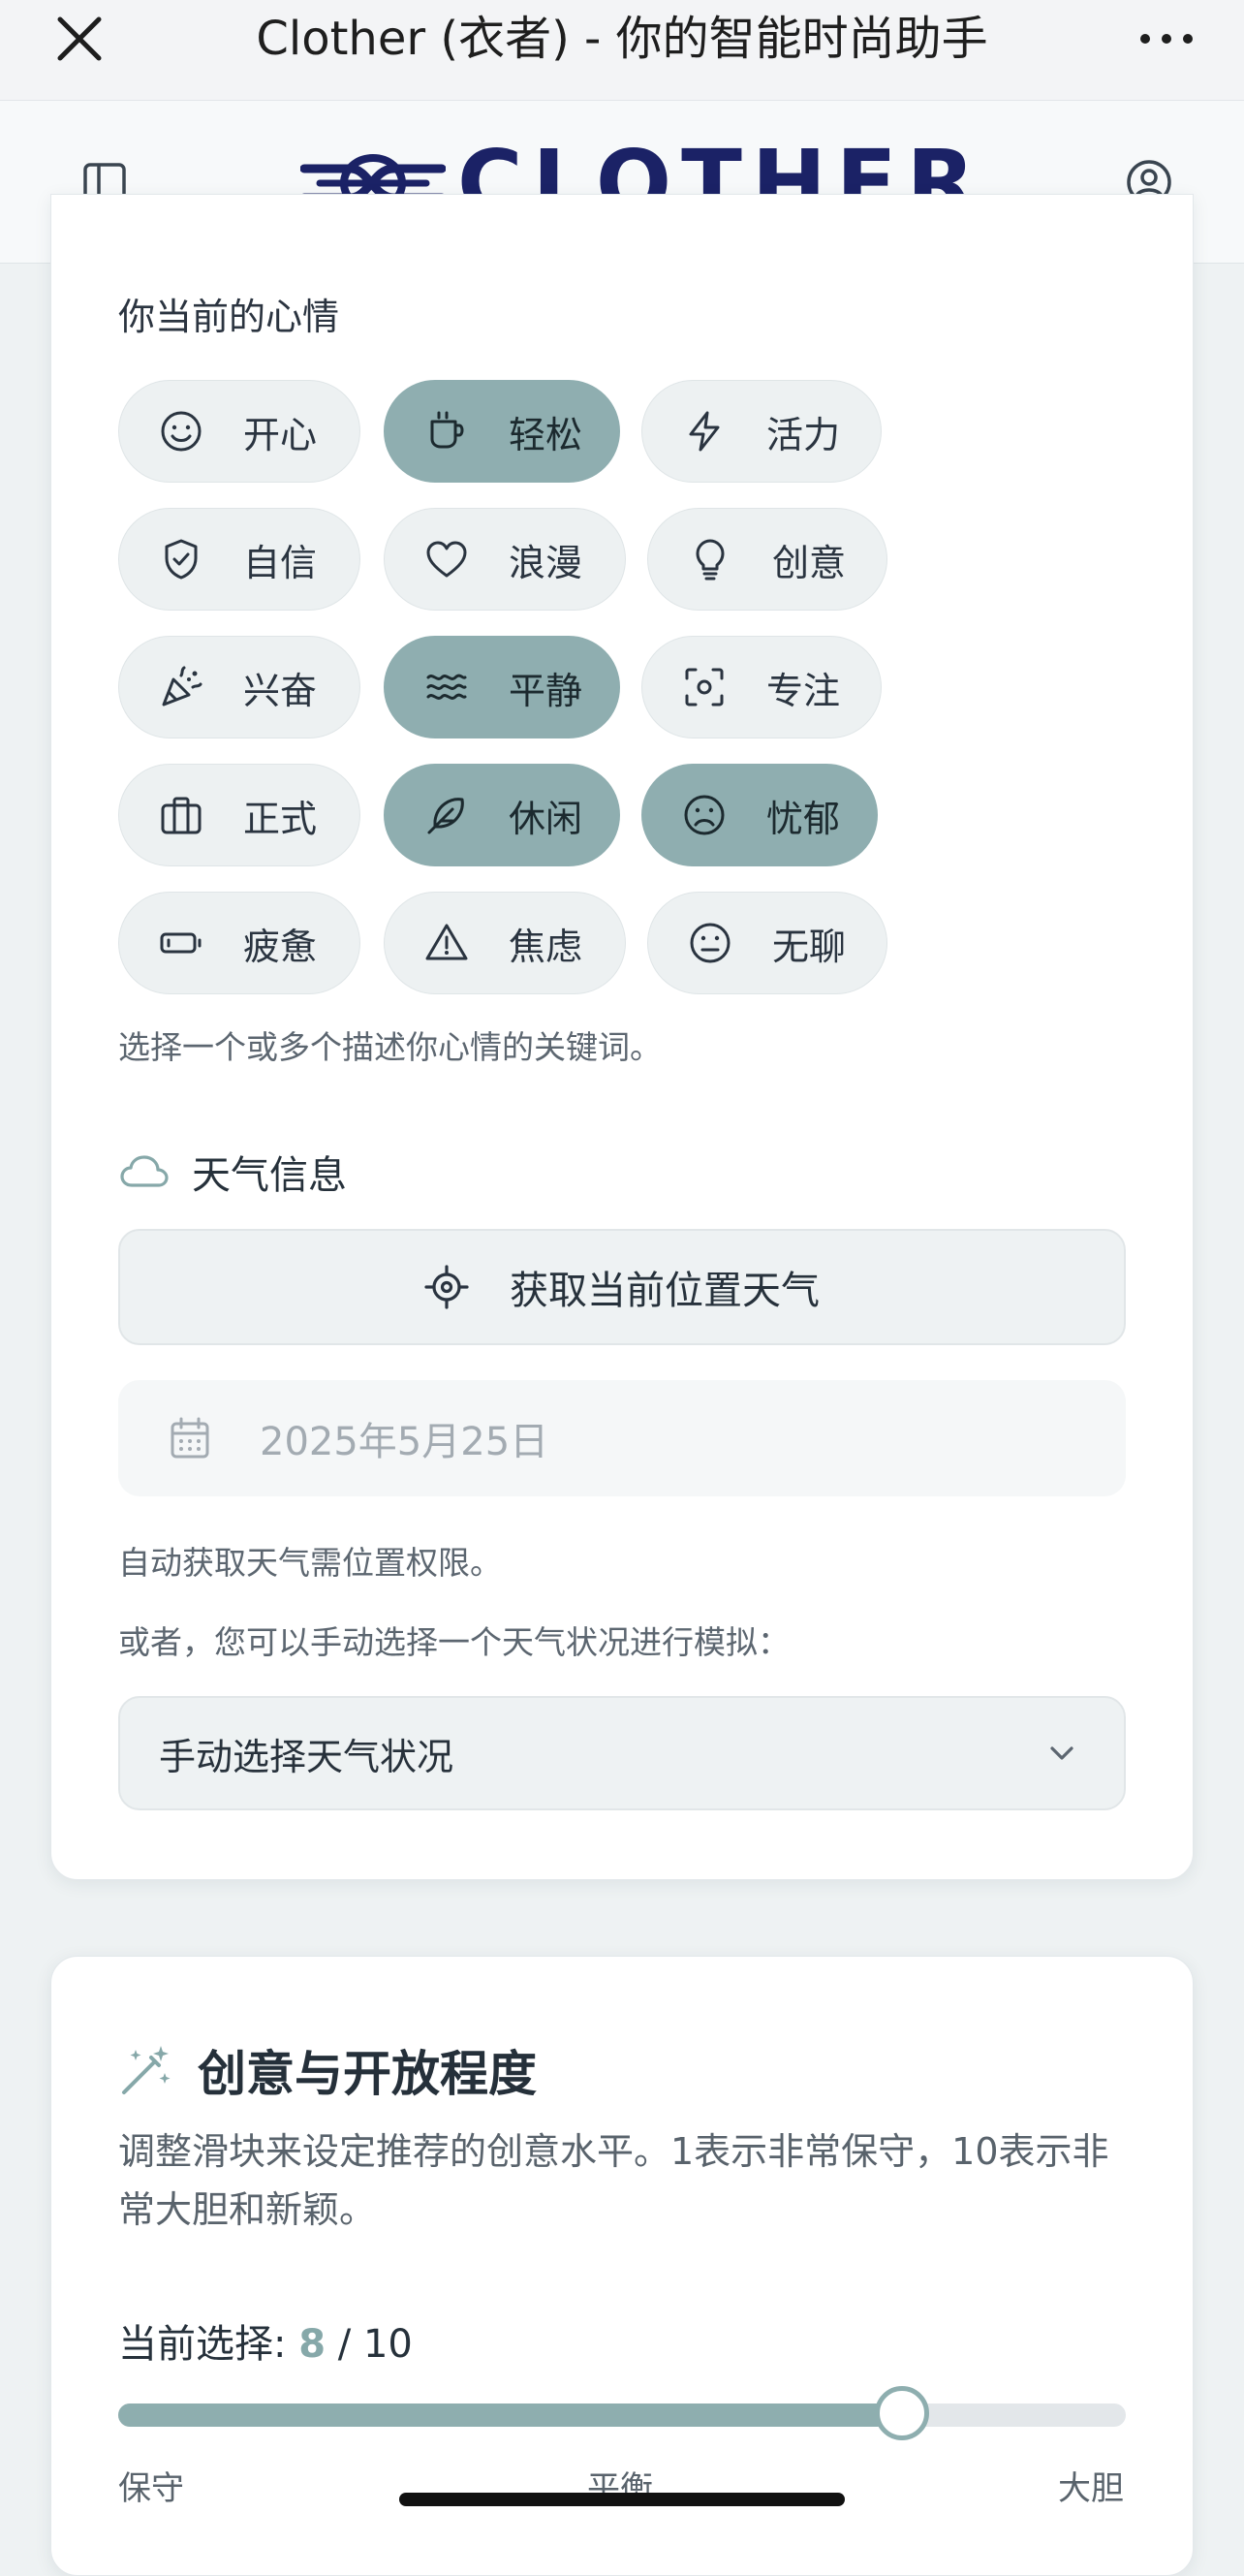 Image resolution: width=1244 pixels, height=2576 pixels. I want to click on mood-helper-text: 选择一个或多个描述你心情的关键词。, so click(390, 1047).